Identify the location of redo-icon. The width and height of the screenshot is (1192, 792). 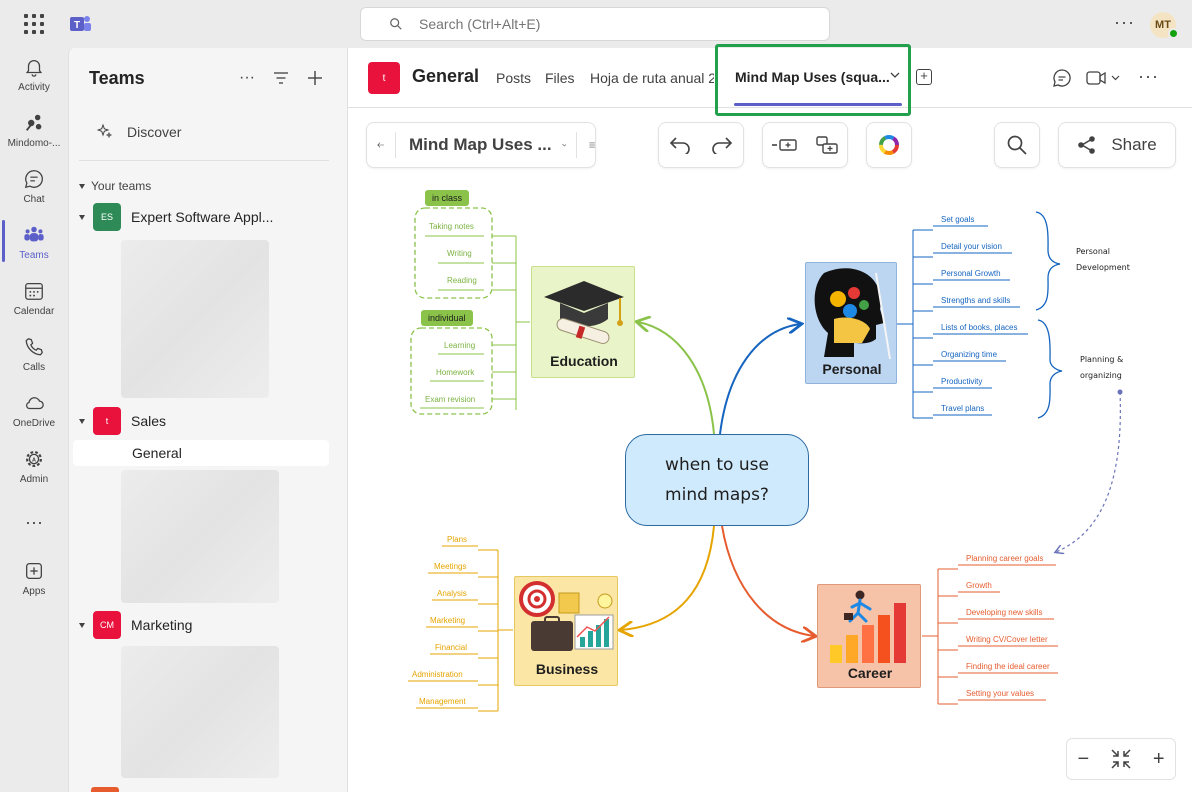
(722, 145).